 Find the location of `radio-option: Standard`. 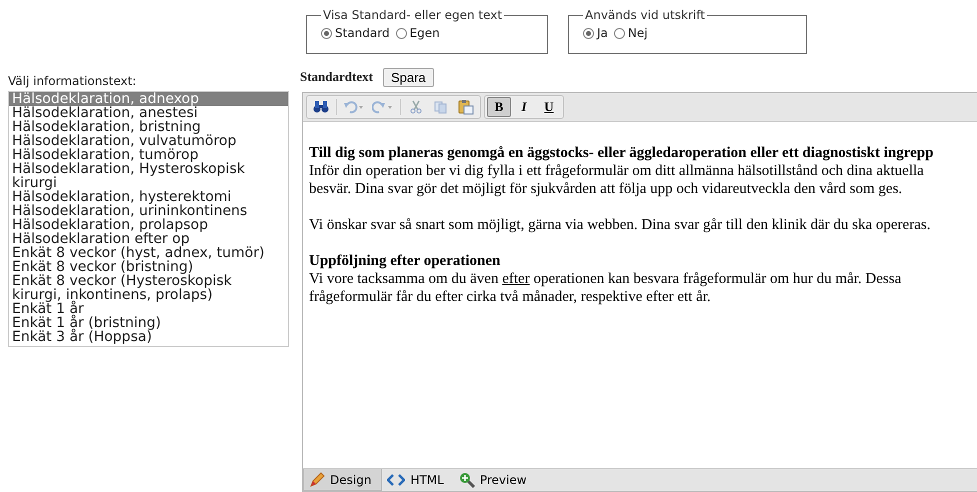

radio-option: Standard is located at coordinates (355, 33).